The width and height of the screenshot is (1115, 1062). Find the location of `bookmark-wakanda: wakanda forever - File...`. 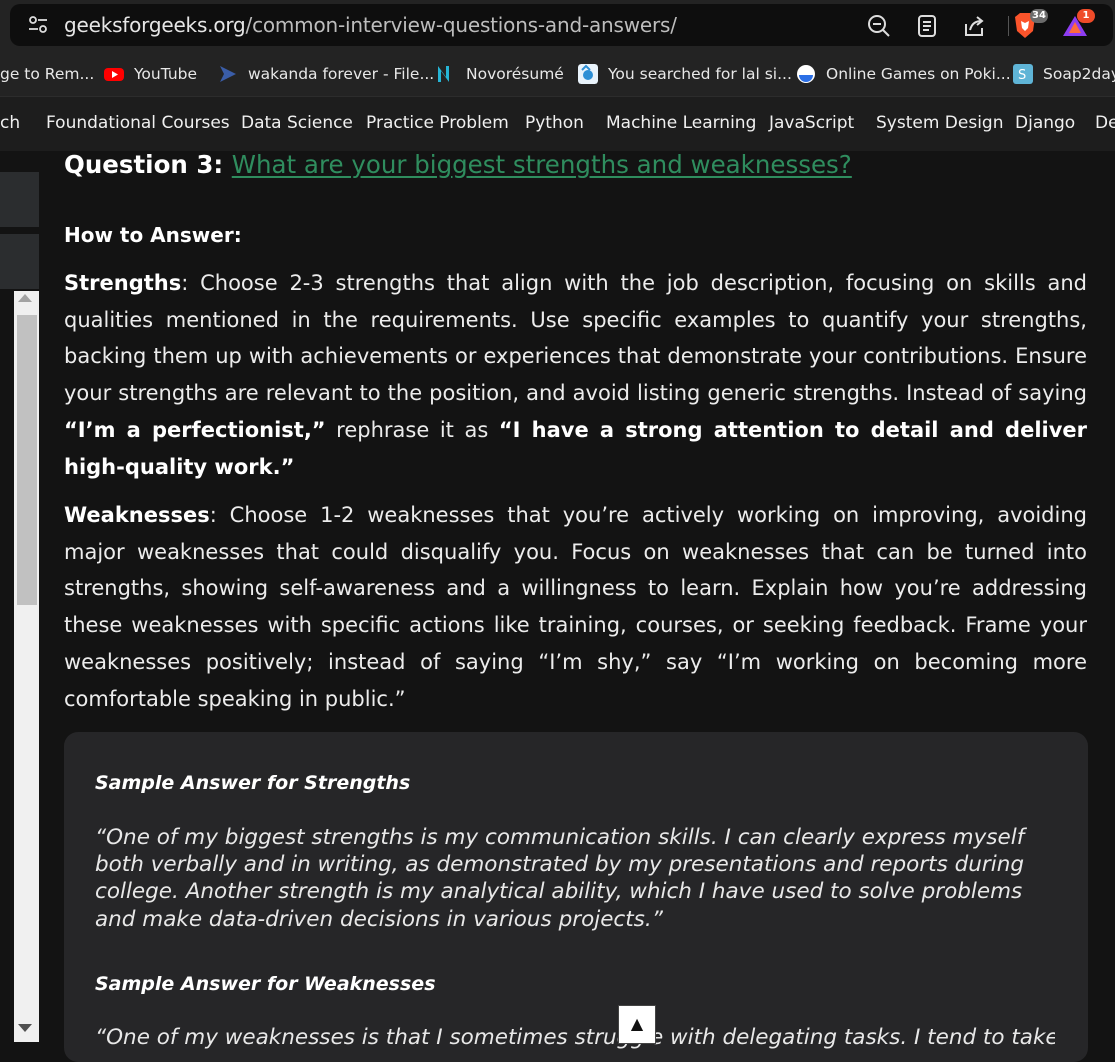

bookmark-wakanda: wakanda forever - File... is located at coordinates (326, 74).